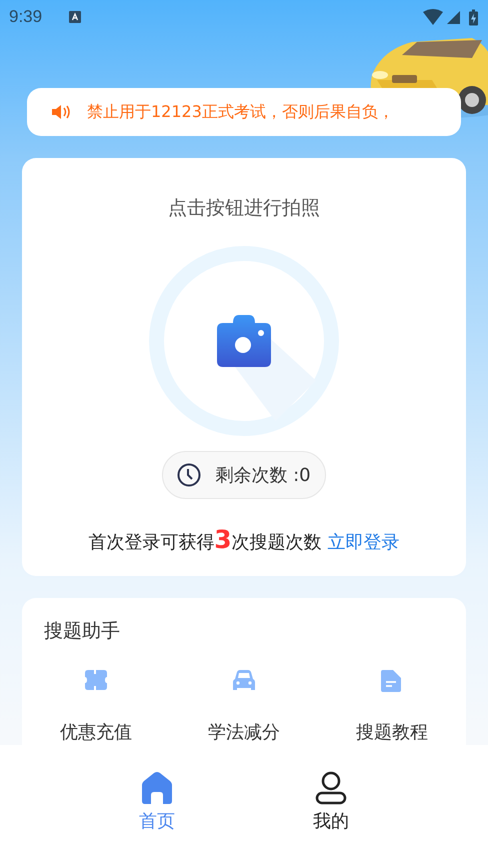  I want to click on camera-icon, so click(244, 341).